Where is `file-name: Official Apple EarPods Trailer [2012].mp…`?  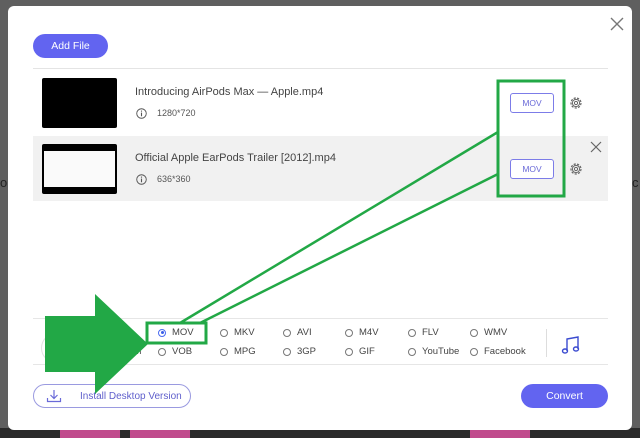 file-name: Official Apple EarPods Trailer [2012].mp… is located at coordinates (235, 158).